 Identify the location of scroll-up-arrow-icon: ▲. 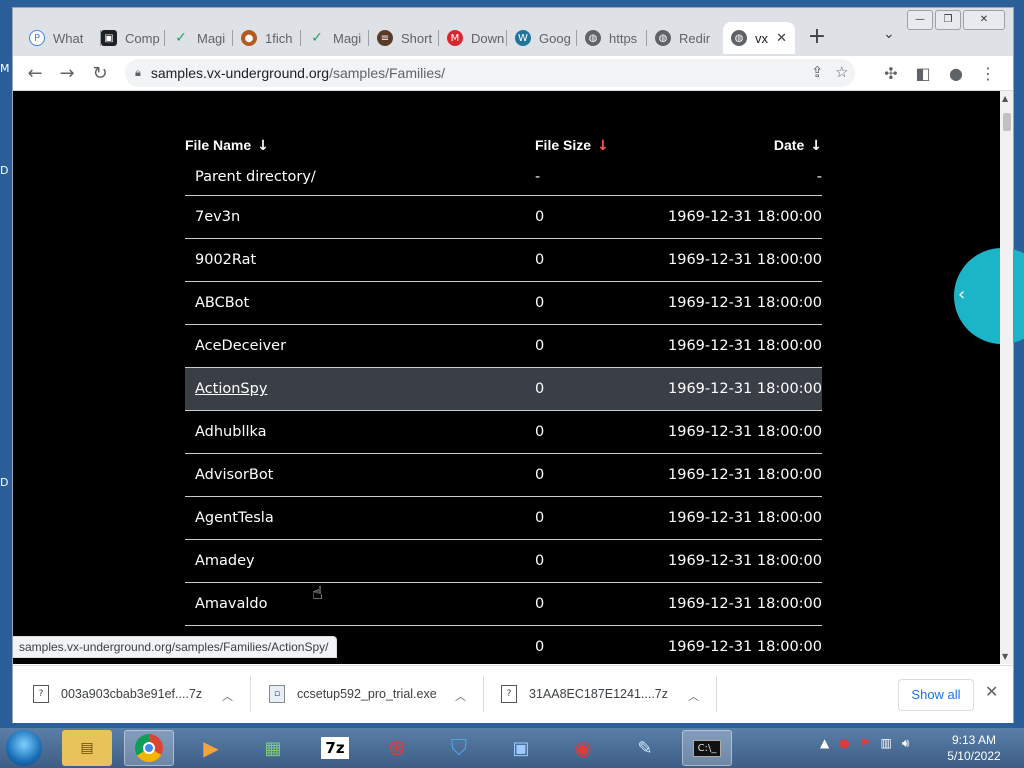
(1005, 98).